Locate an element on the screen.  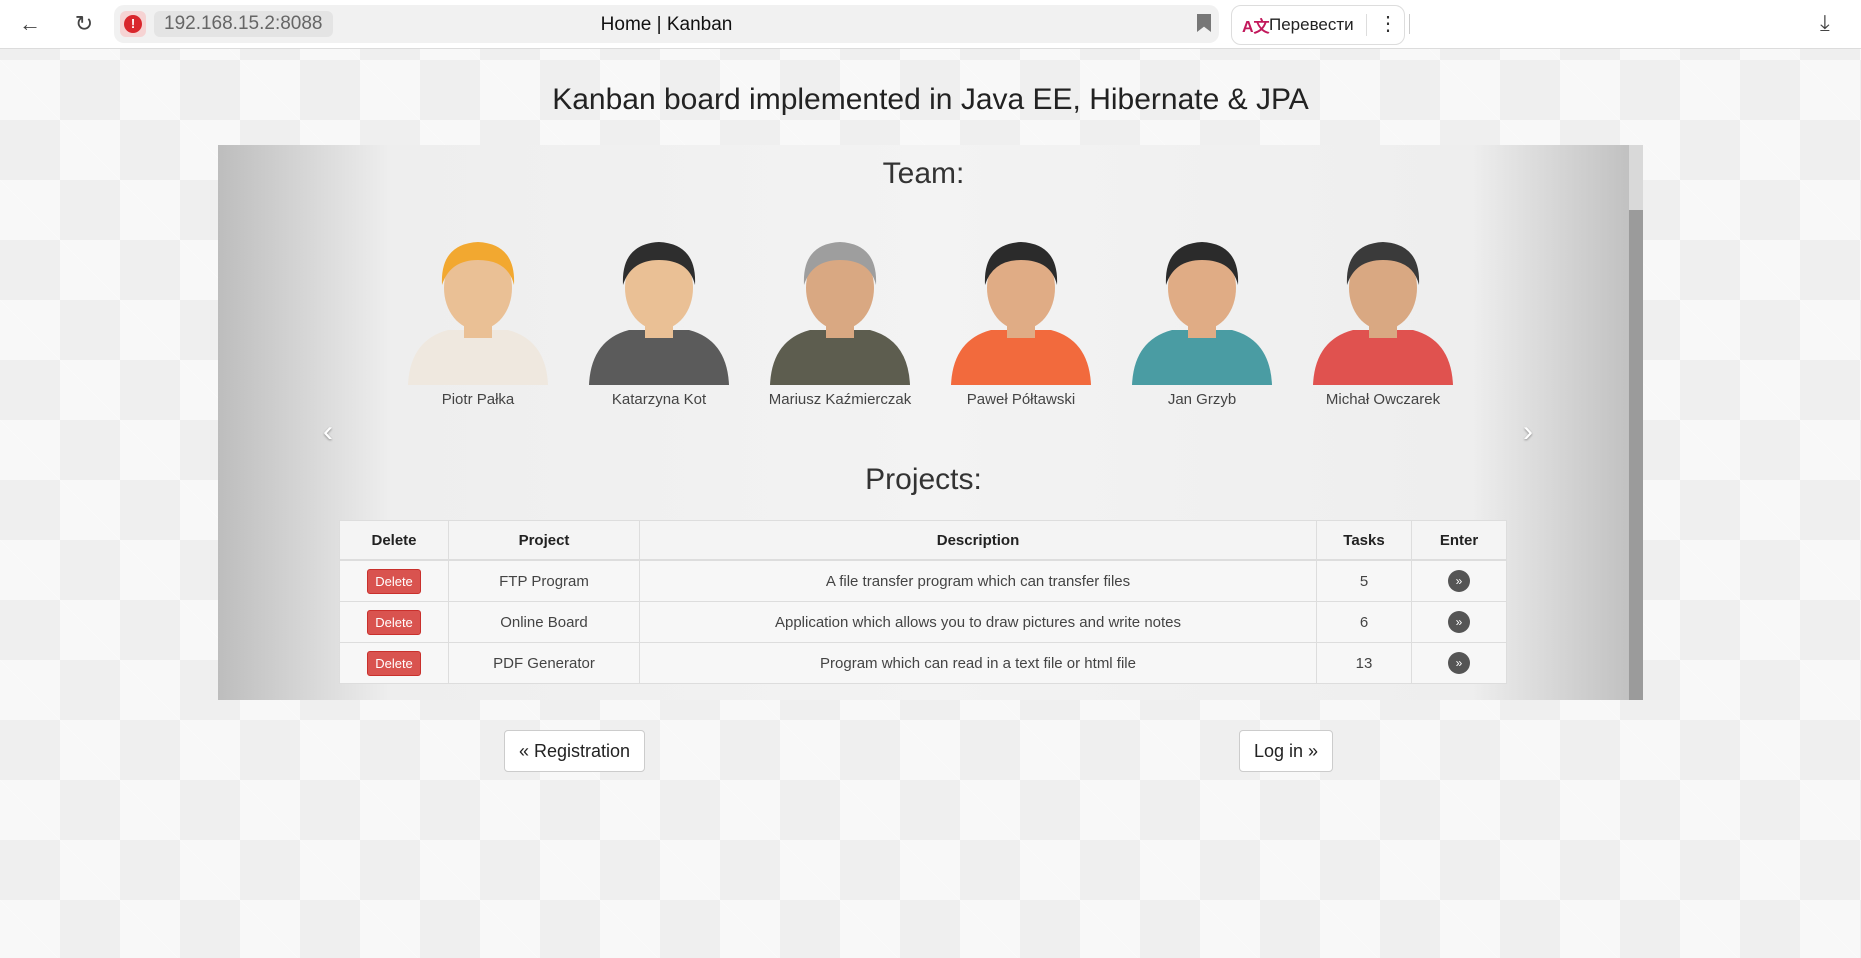
address-bar: ! 192.168.15.2:8088 Home | Kanban is located at coordinates (666, 24).